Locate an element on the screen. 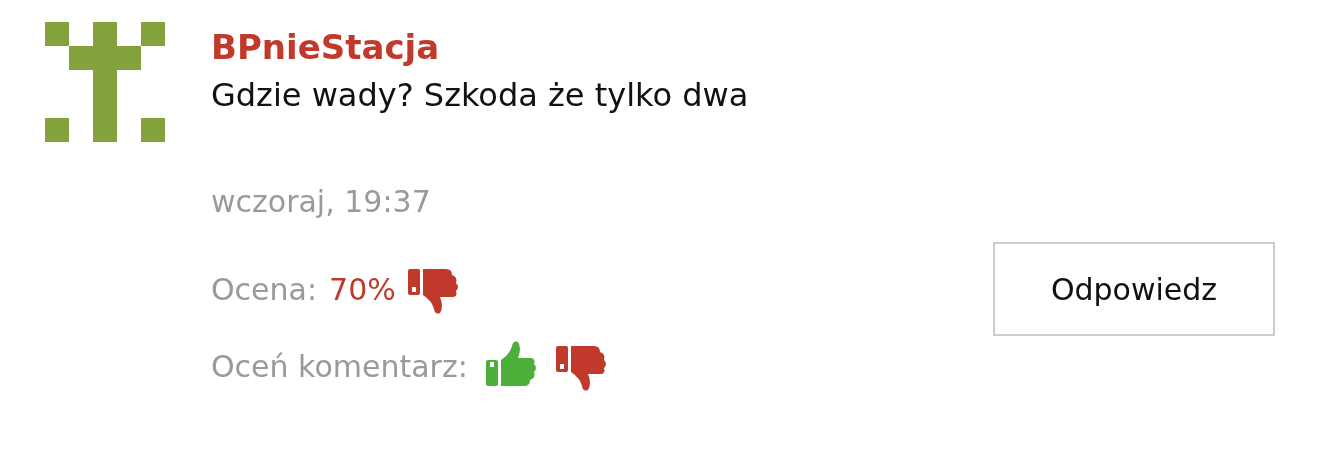  rating-value: 70% is located at coordinates (362, 289).